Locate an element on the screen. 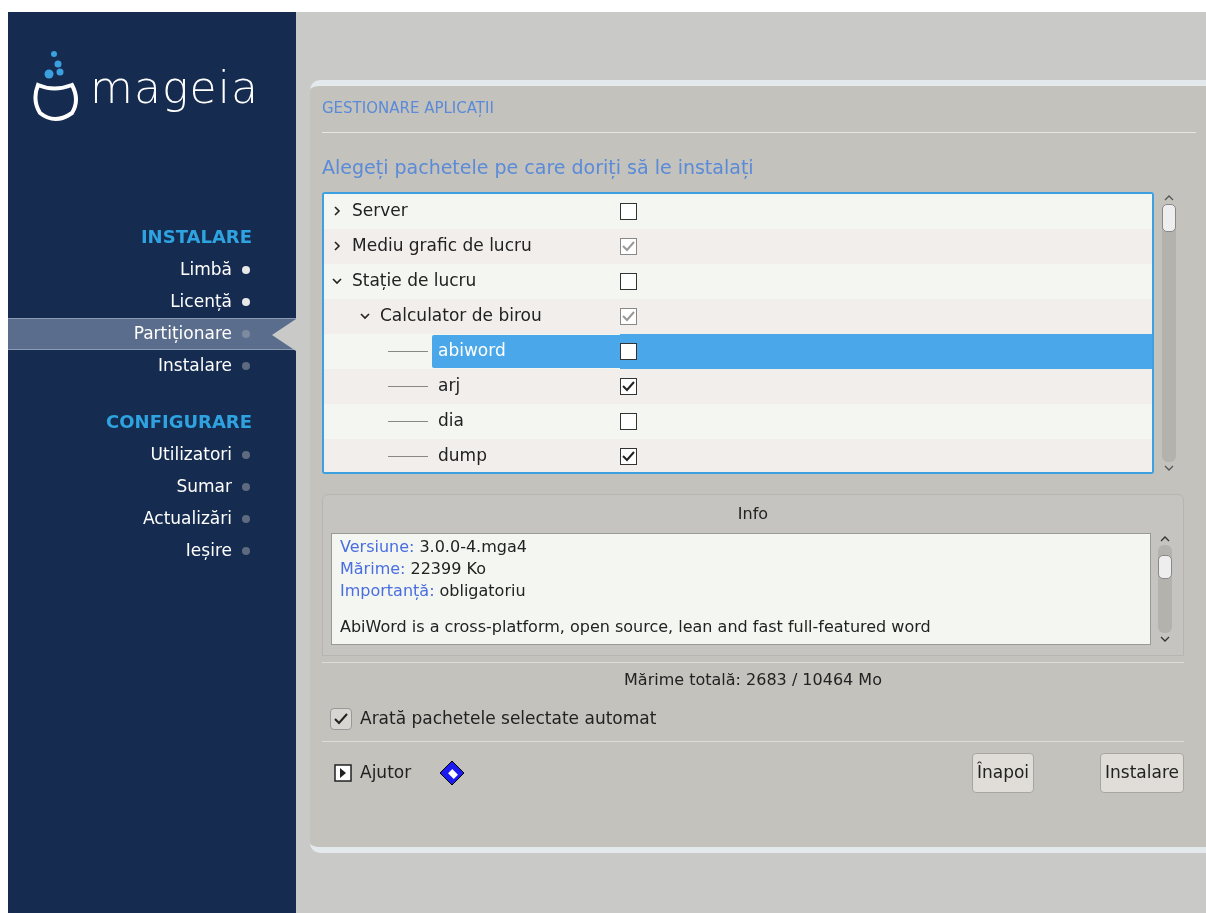 Image resolution: width=1206 pixels, height=913 pixels. field-label: Importanță: is located at coordinates (387, 590).